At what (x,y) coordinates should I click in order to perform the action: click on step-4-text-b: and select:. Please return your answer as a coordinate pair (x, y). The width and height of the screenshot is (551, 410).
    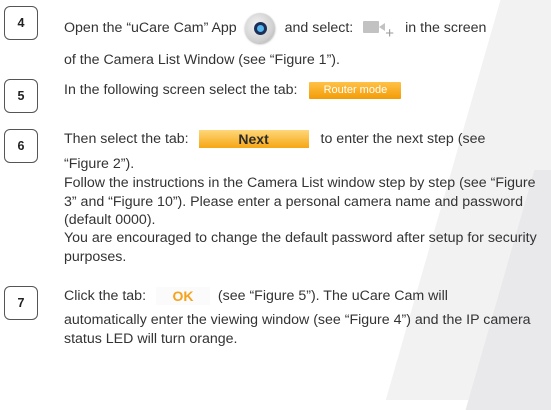
    Looking at the image, I should click on (319, 27).